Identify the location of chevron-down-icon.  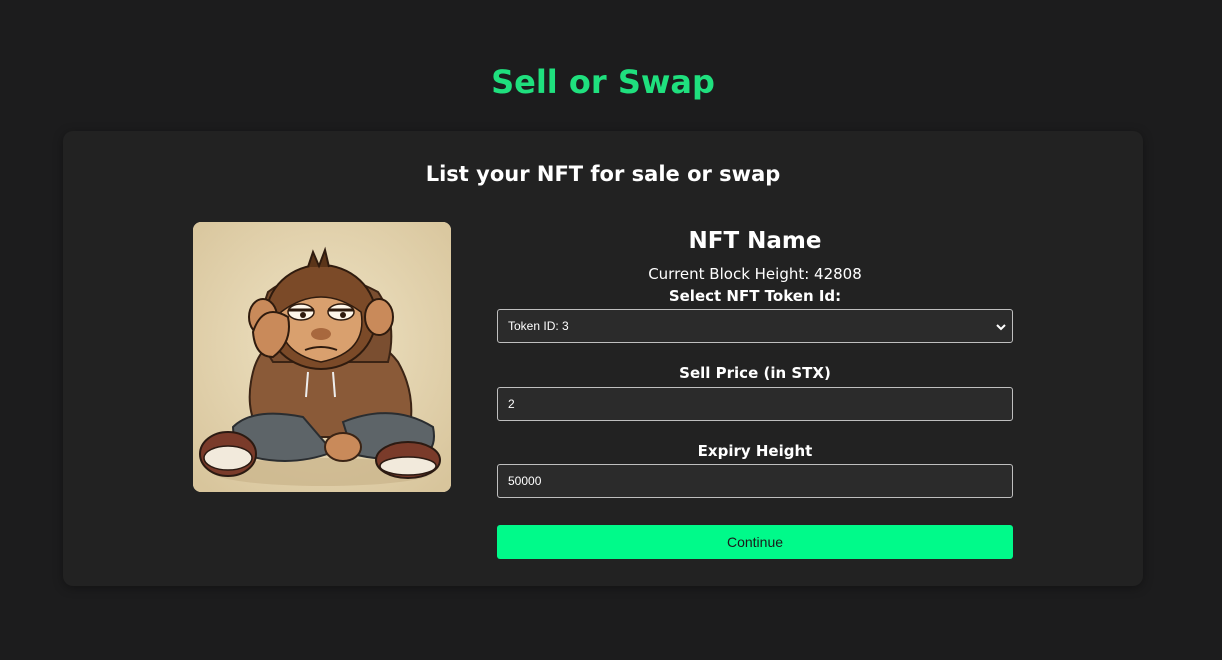
(1001, 327).